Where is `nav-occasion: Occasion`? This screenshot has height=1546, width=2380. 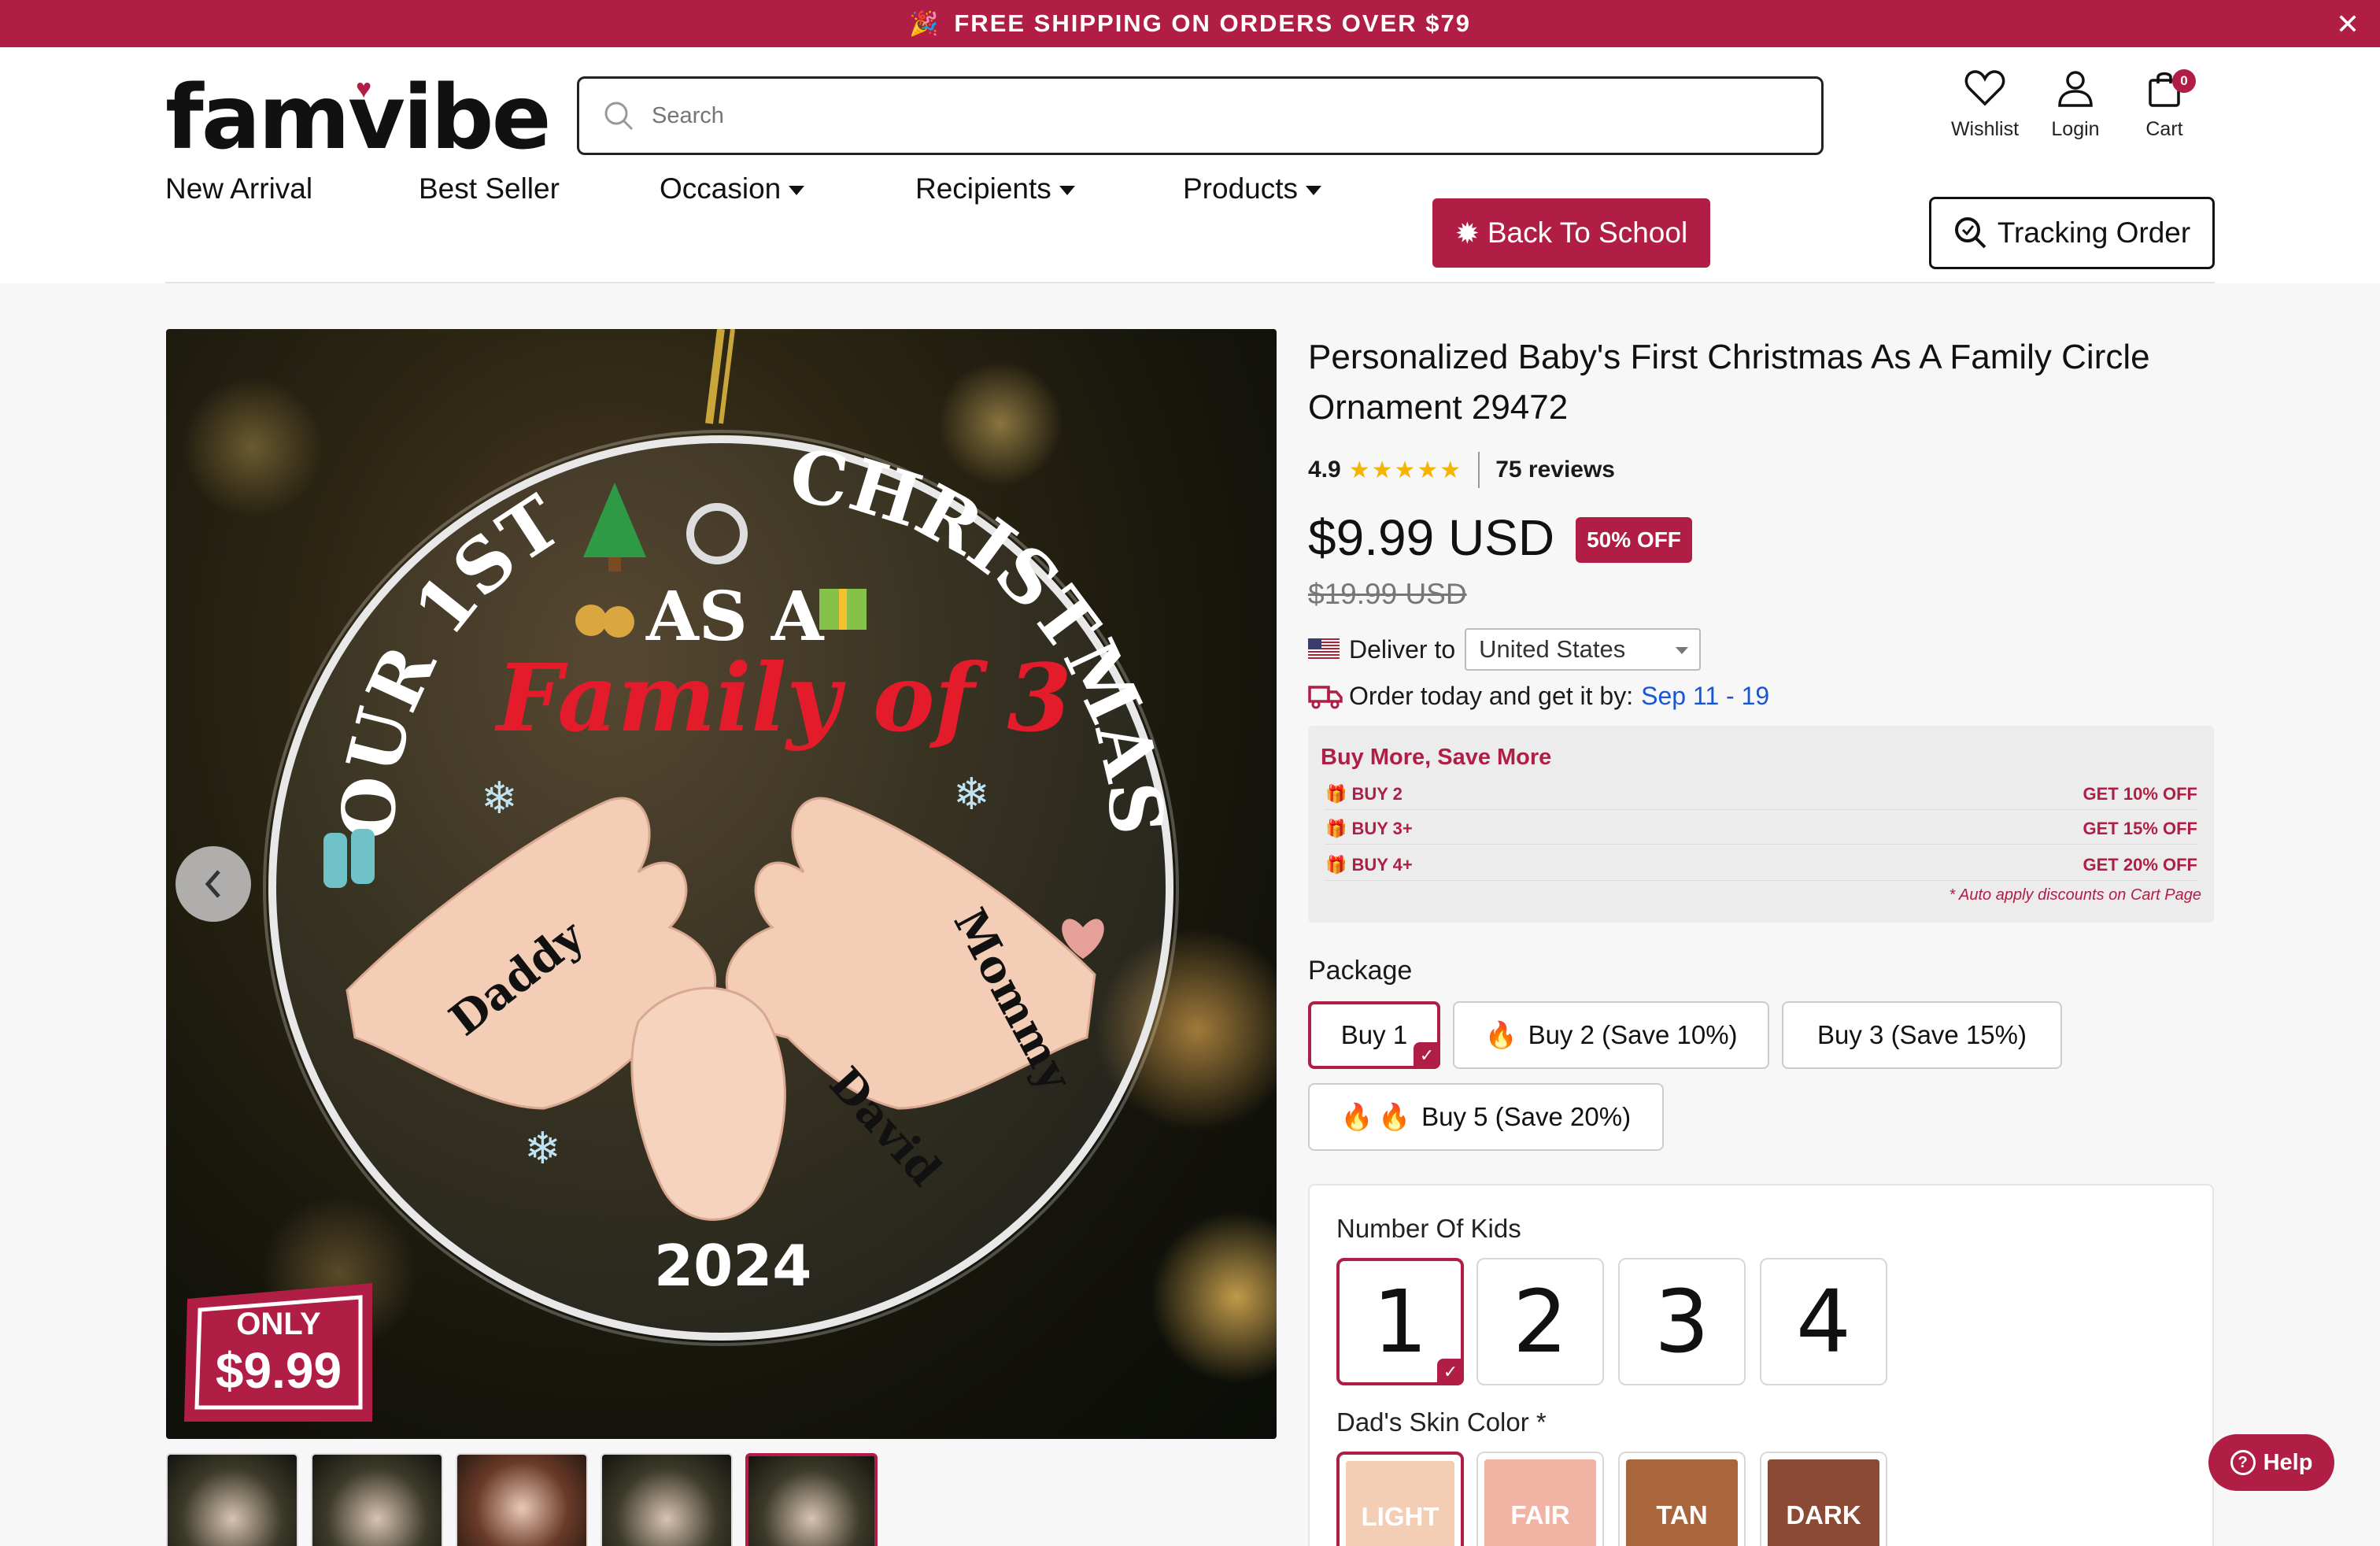
nav-occasion: Occasion is located at coordinates (787, 188).